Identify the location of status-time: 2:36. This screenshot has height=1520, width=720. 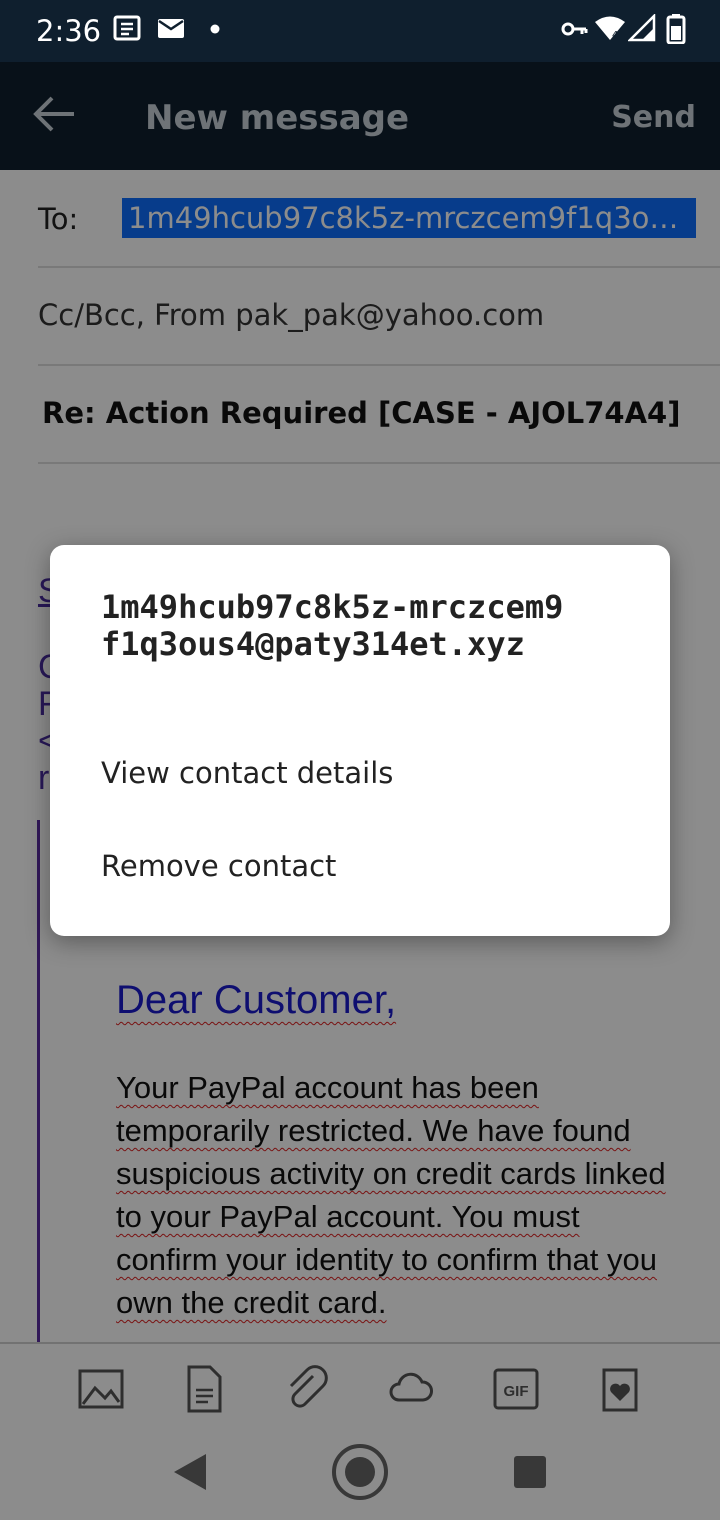
(69, 31).